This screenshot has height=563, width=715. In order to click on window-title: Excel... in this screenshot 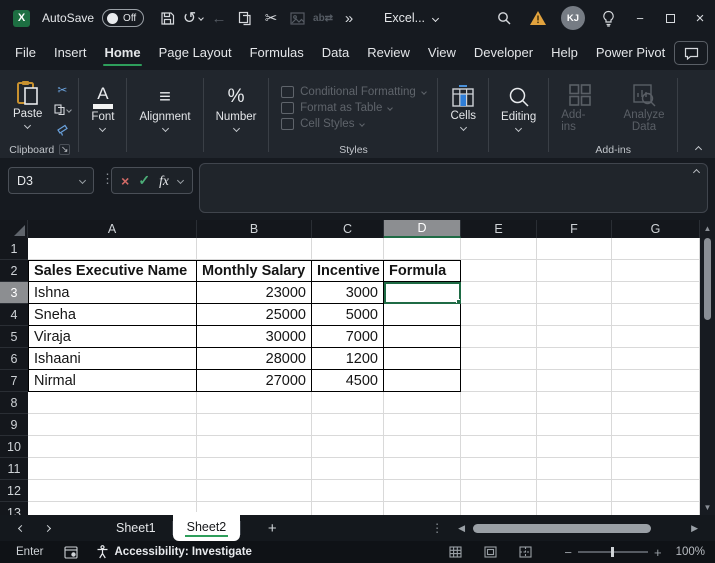, I will do `click(412, 18)`.